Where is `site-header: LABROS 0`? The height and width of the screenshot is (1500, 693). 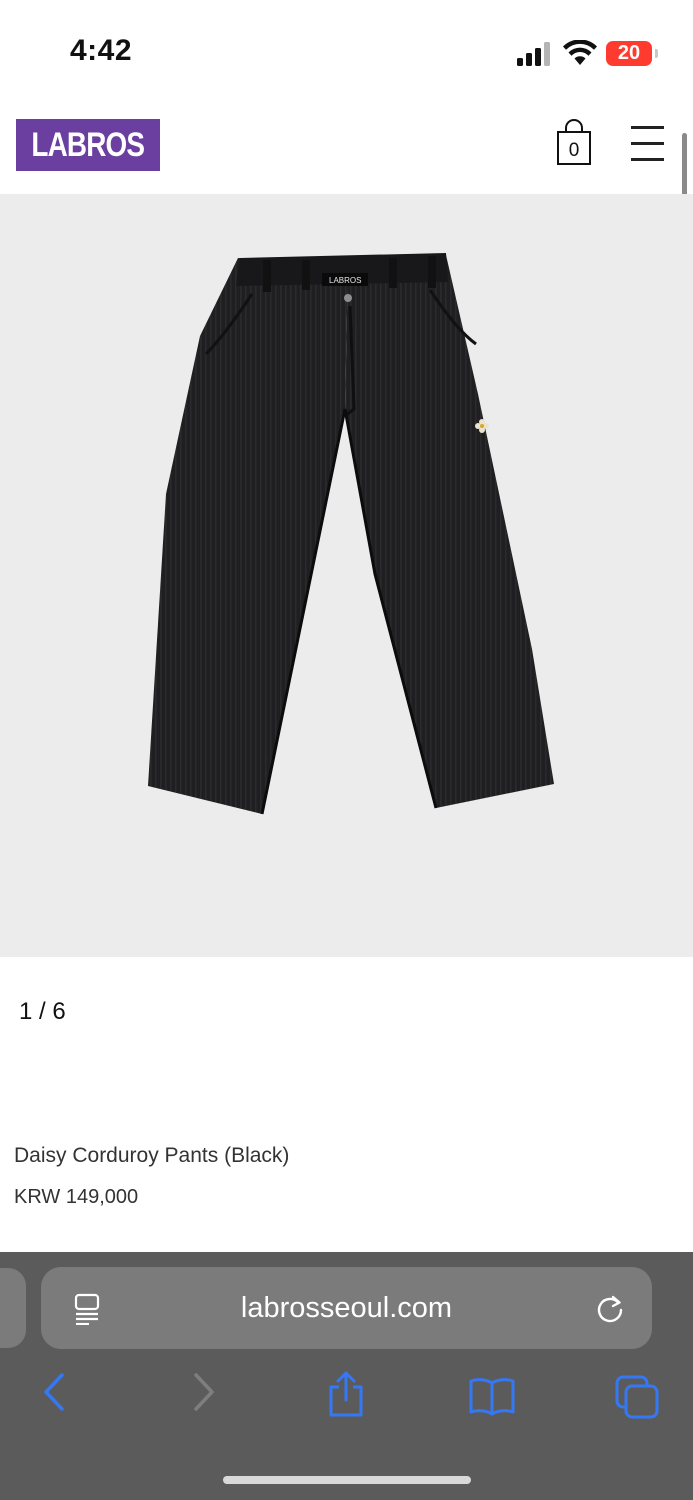
site-header: LABROS 0 is located at coordinates (346, 147).